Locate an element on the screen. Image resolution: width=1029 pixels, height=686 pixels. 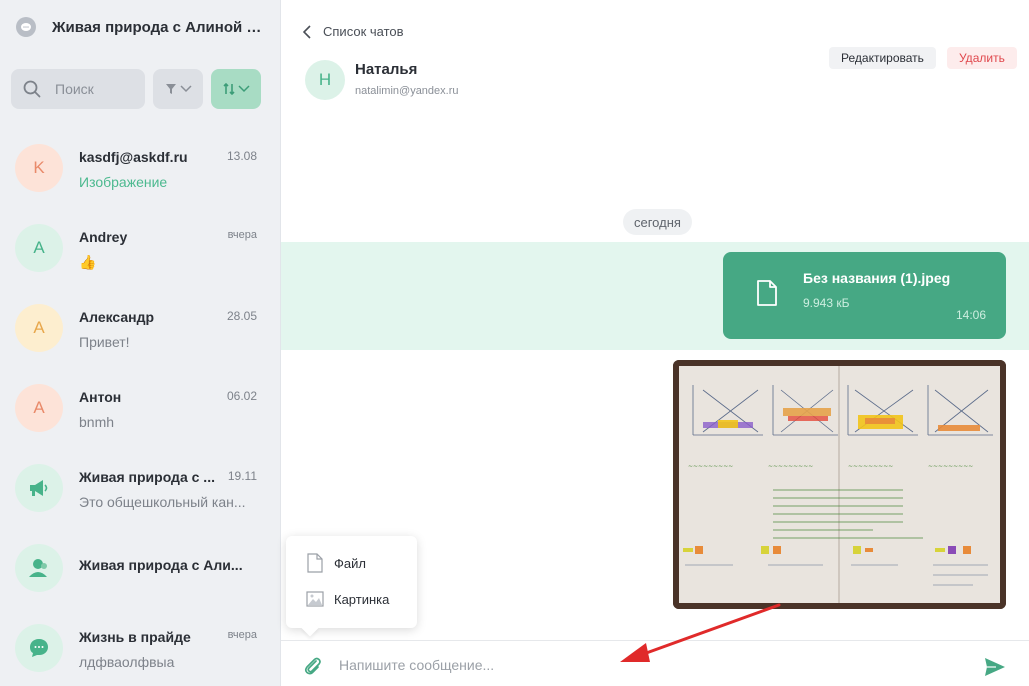
image-message: ~~~~~~~~~ ~~~~~~~~~ ~~~~~~~~~ ~~~~~~~~~ is located at coordinates (839, 484).